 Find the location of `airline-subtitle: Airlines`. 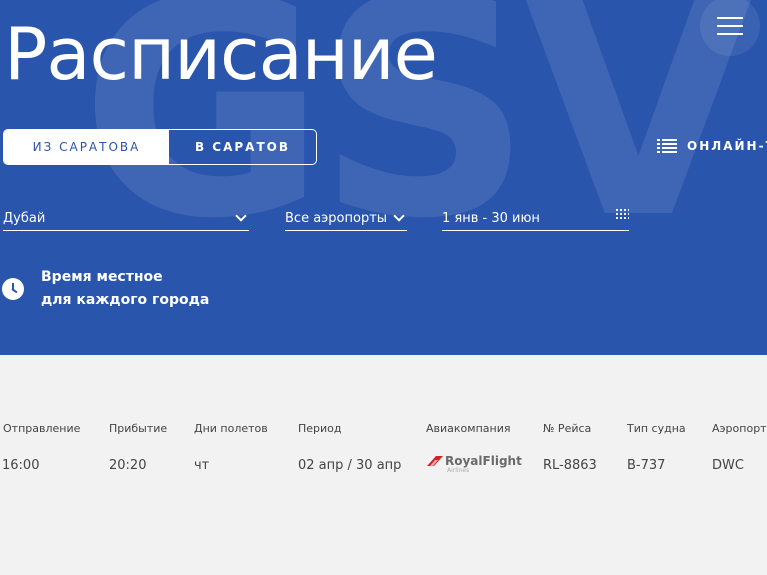

airline-subtitle: Airlines is located at coordinates (458, 470).